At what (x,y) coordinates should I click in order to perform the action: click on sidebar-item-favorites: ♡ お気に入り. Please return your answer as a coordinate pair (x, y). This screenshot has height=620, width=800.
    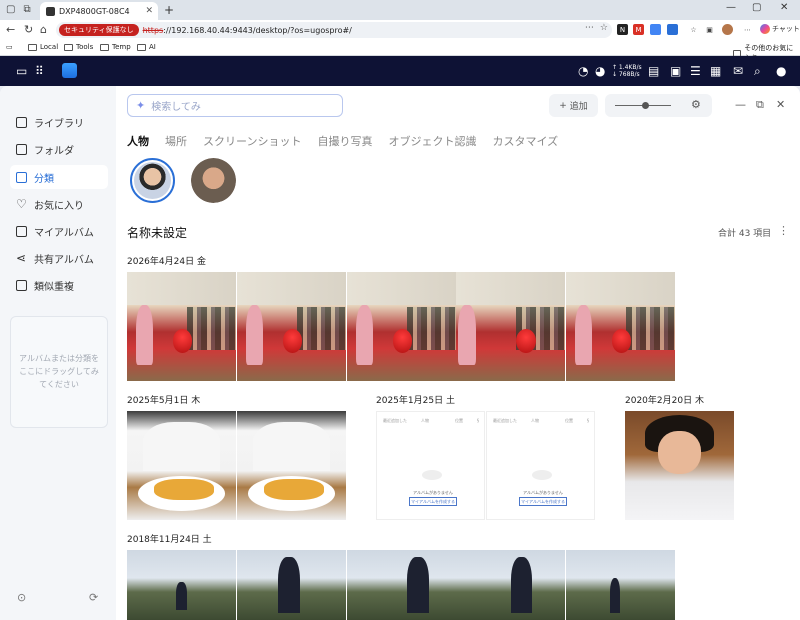
    Looking at the image, I should click on (59, 204).